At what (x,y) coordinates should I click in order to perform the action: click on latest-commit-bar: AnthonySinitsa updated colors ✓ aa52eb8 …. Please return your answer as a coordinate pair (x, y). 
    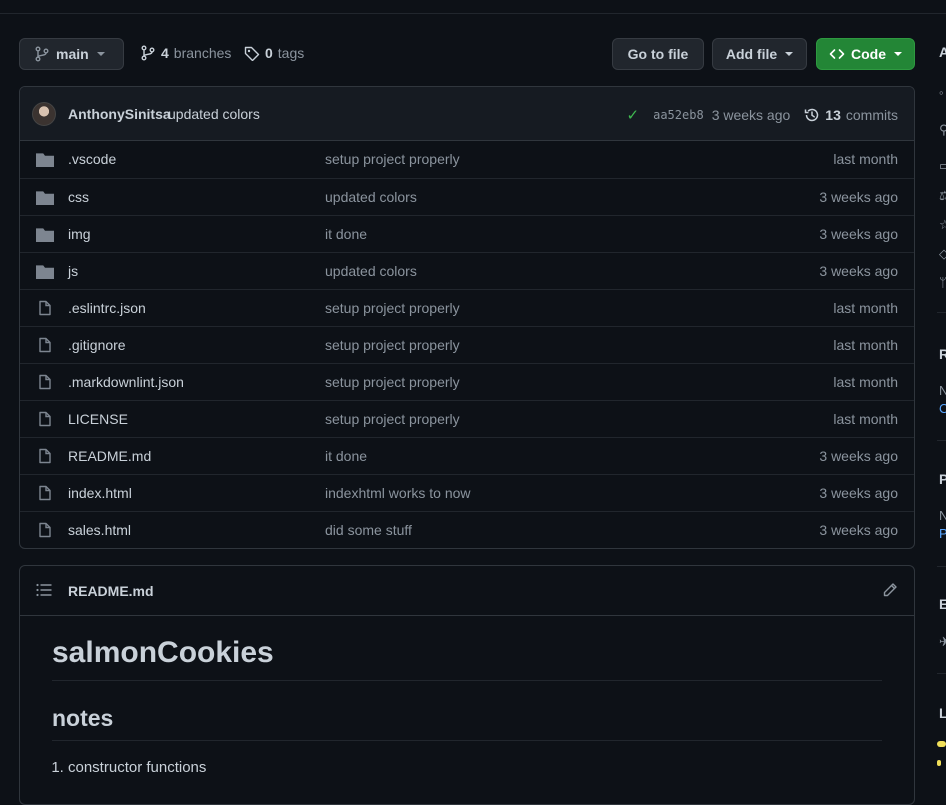
    Looking at the image, I should click on (467, 114).